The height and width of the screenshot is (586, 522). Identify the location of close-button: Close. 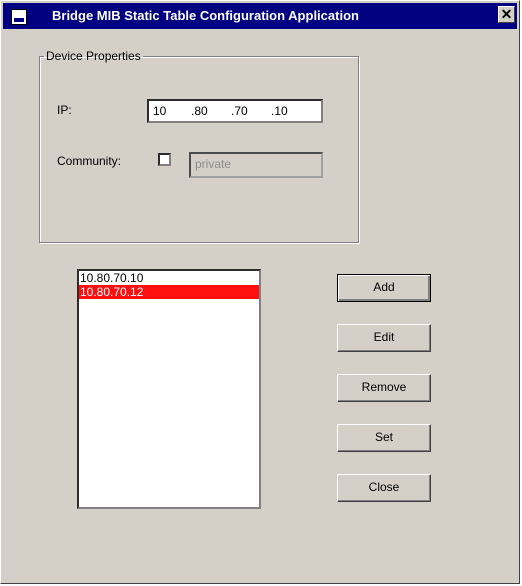
(384, 488).